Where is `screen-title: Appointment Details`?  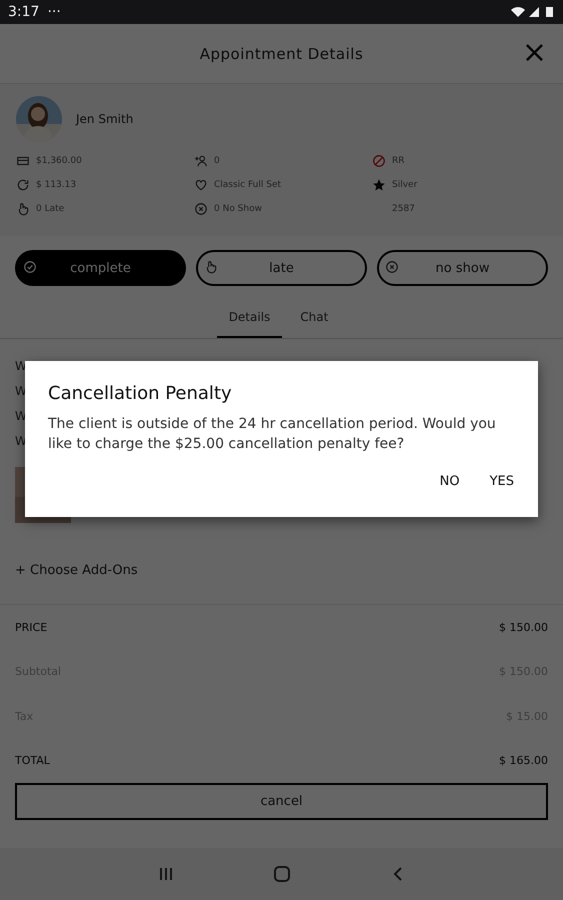
screen-title: Appointment Details is located at coordinates (282, 53).